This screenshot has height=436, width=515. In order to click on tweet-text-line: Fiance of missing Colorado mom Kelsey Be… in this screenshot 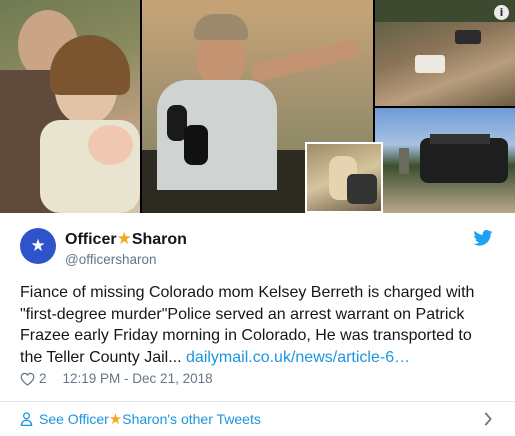, I will do `click(247, 292)`.